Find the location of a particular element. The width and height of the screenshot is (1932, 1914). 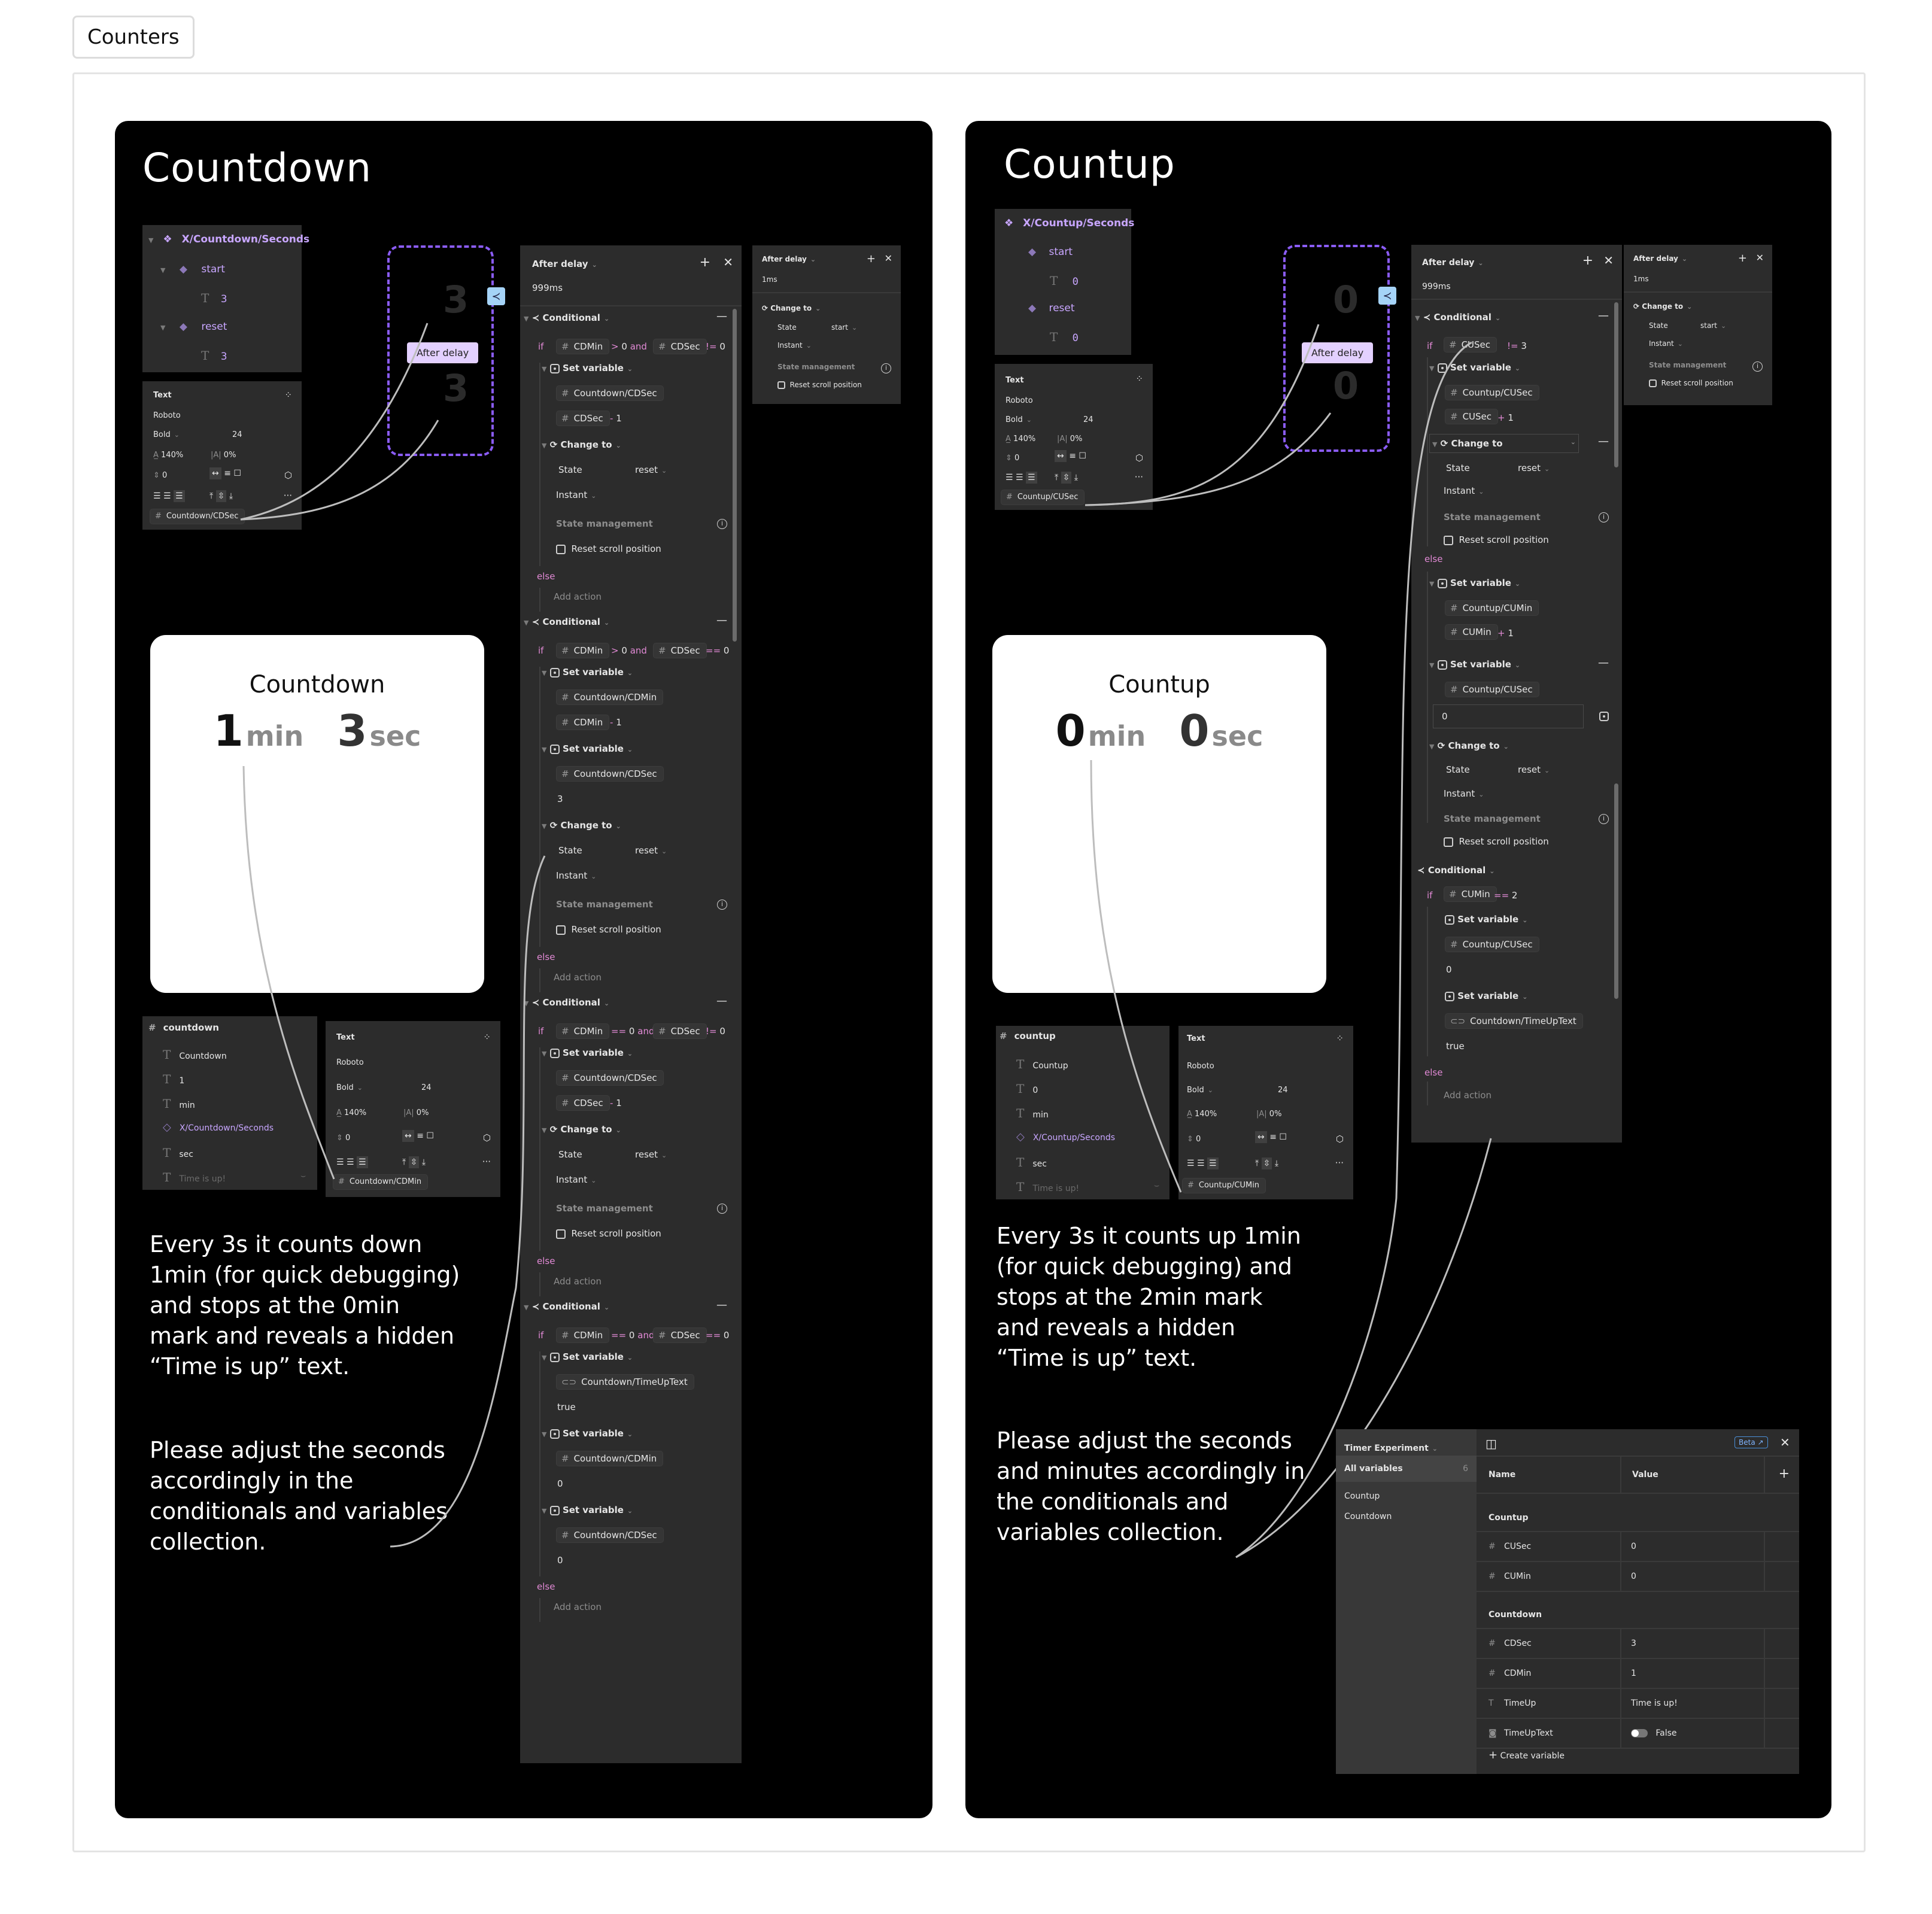

target-variable-chip: # Countdown/CDSec is located at coordinates (610, 1535).